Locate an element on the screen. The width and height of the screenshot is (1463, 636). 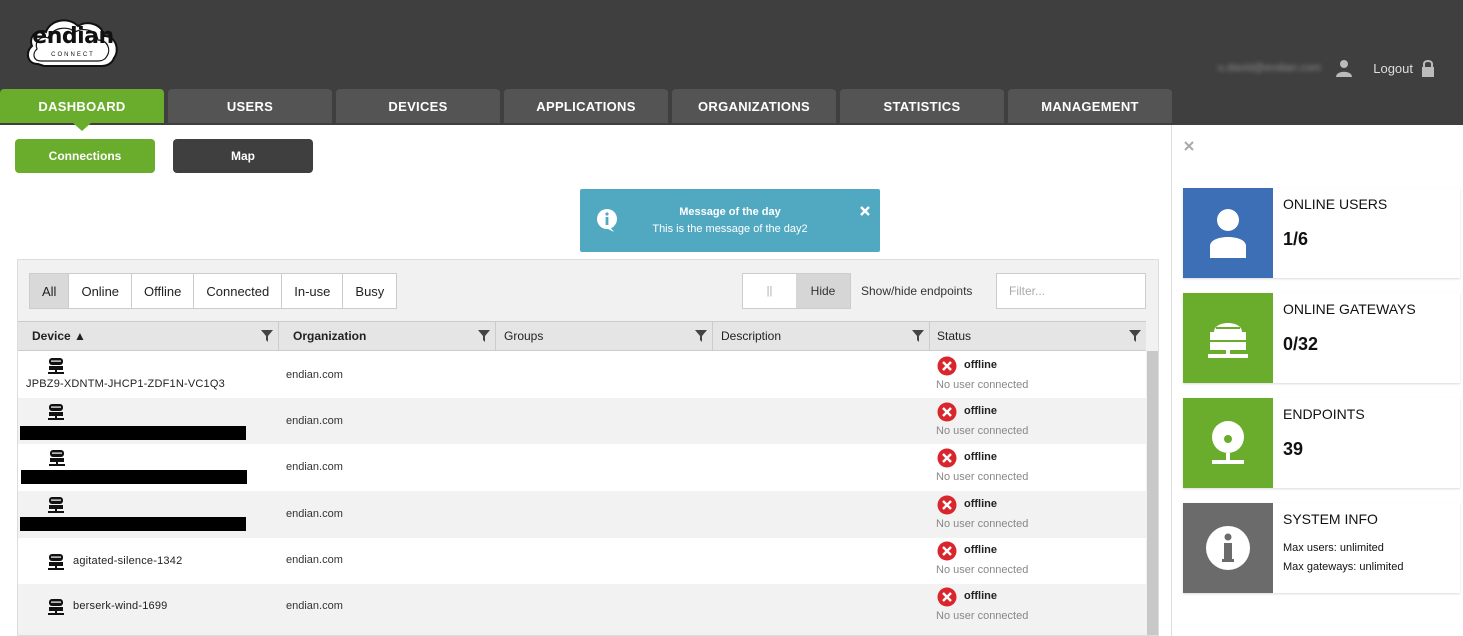
tab-label: APPLICATIONS is located at coordinates (586, 106).